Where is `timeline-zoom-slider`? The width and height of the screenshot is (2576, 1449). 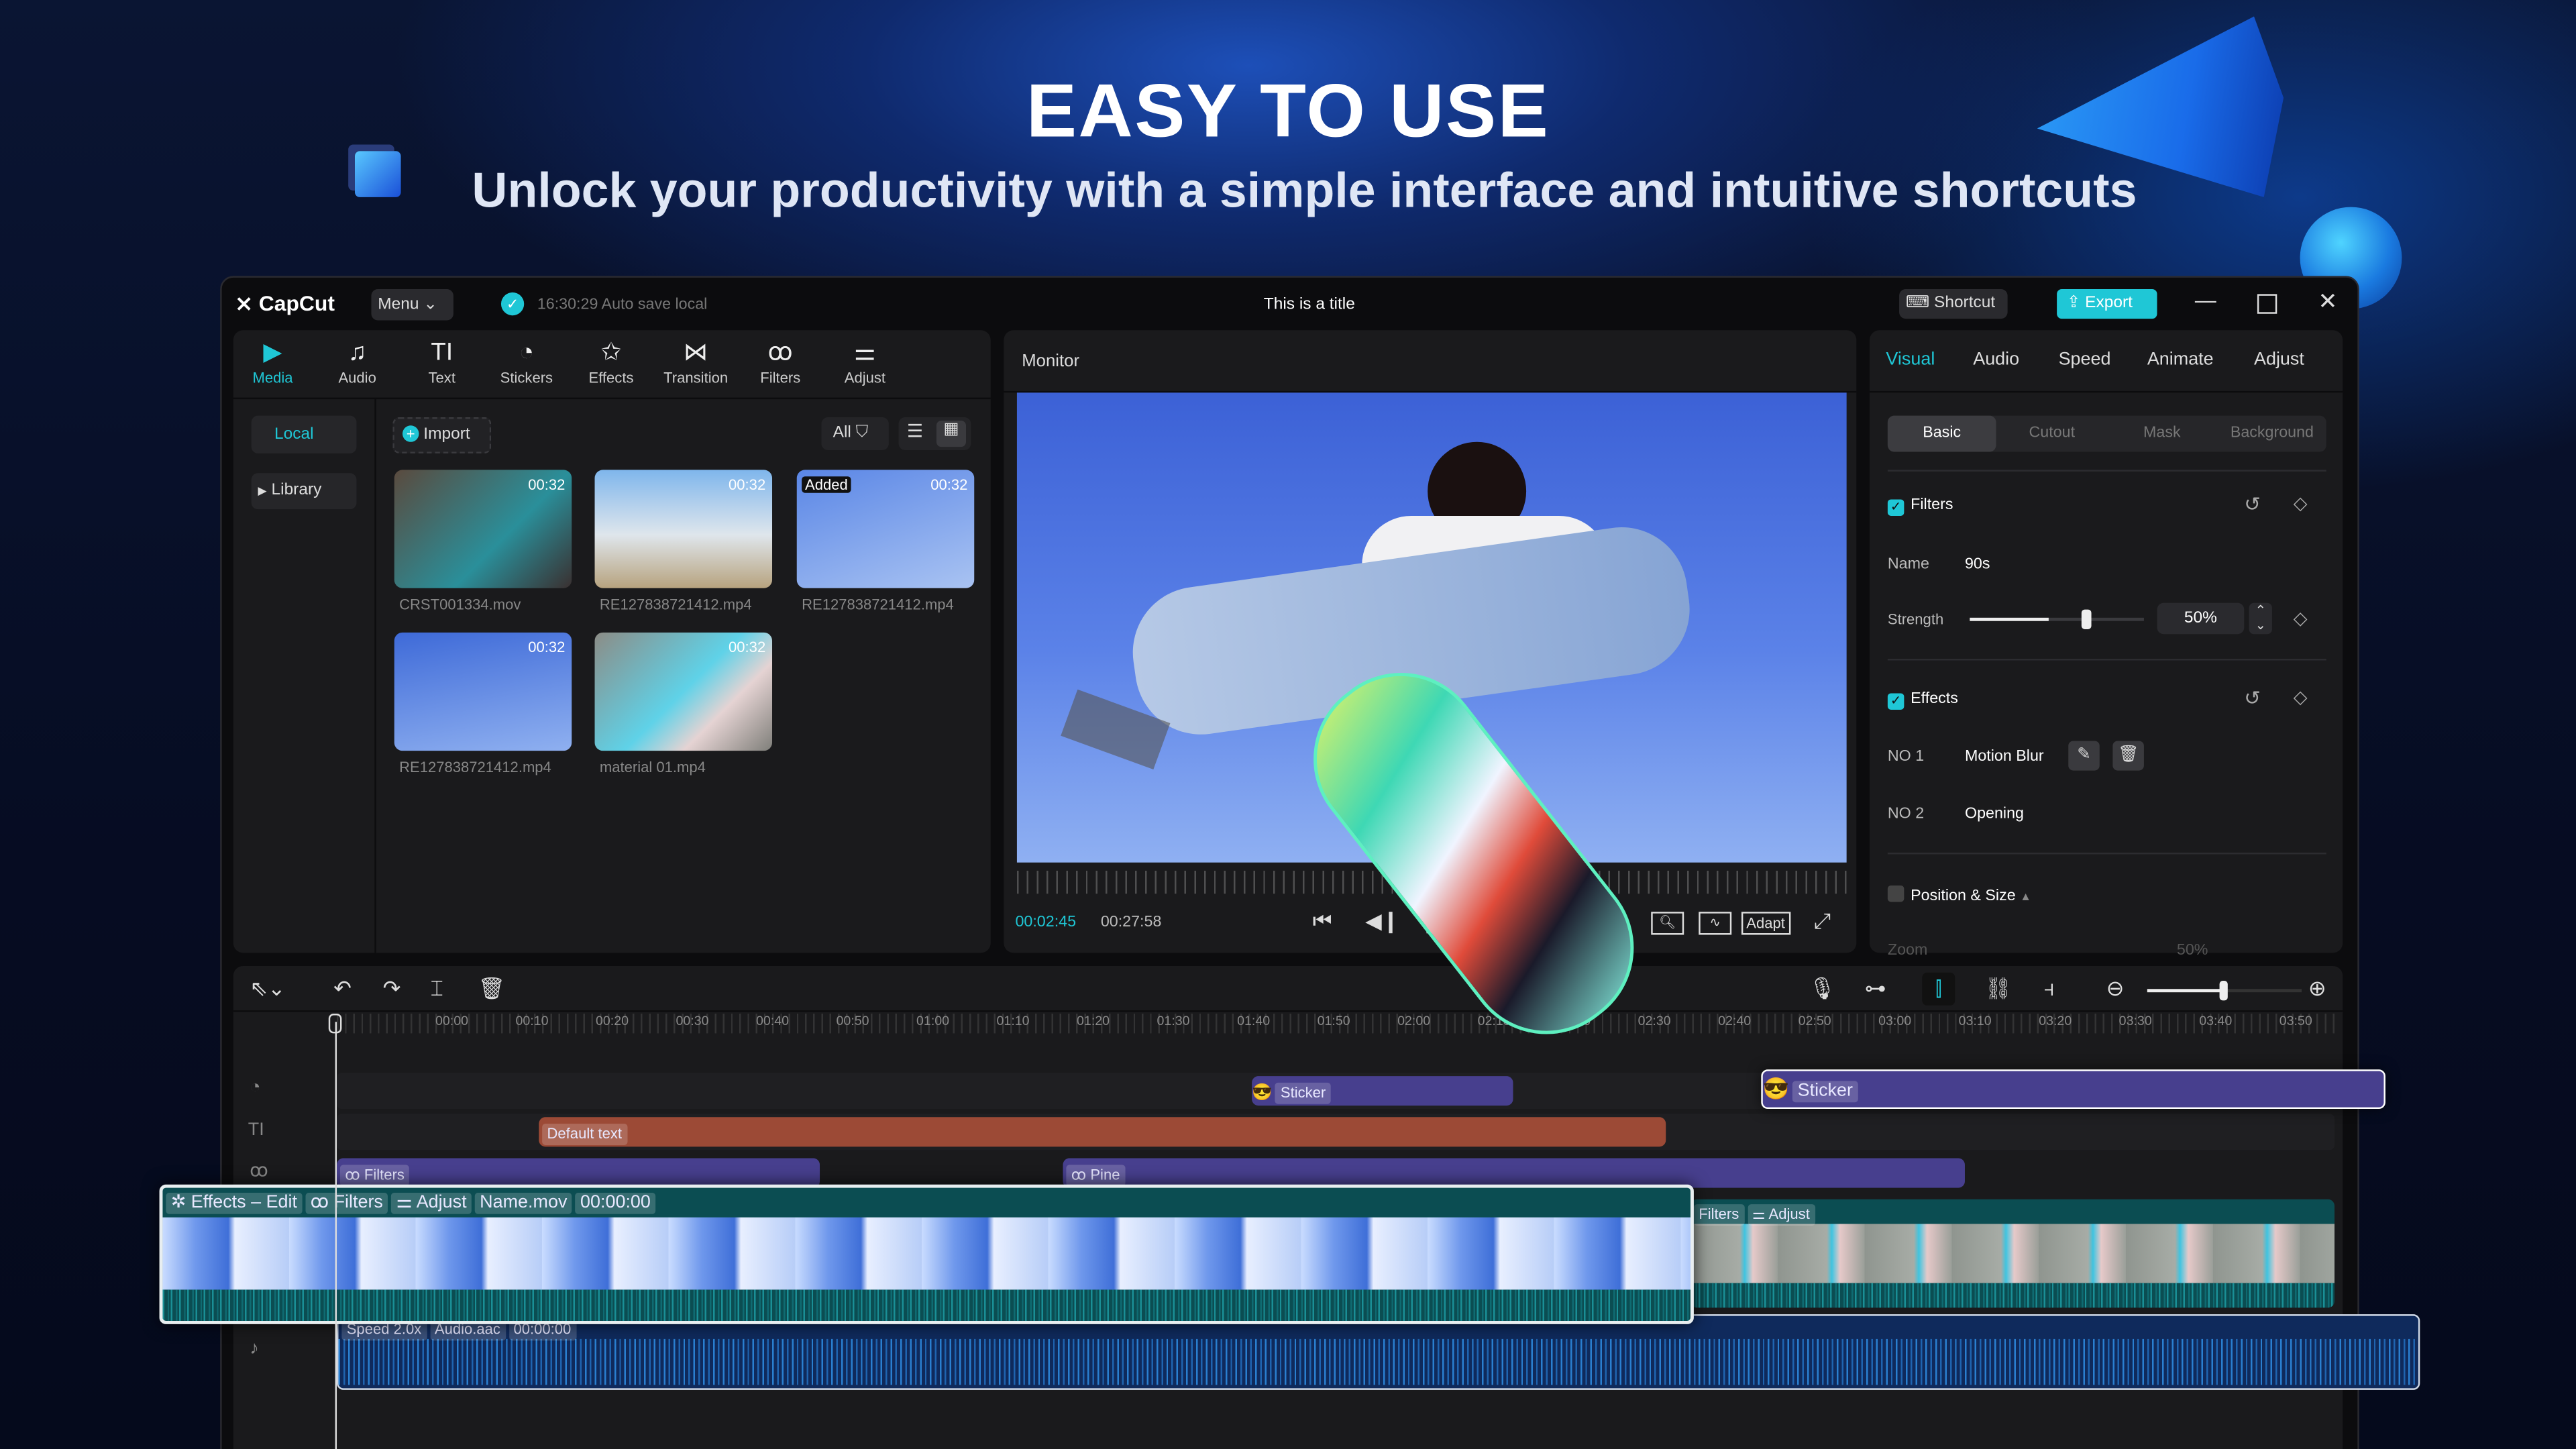 timeline-zoom-slider is located at coordinates (2224, 991).